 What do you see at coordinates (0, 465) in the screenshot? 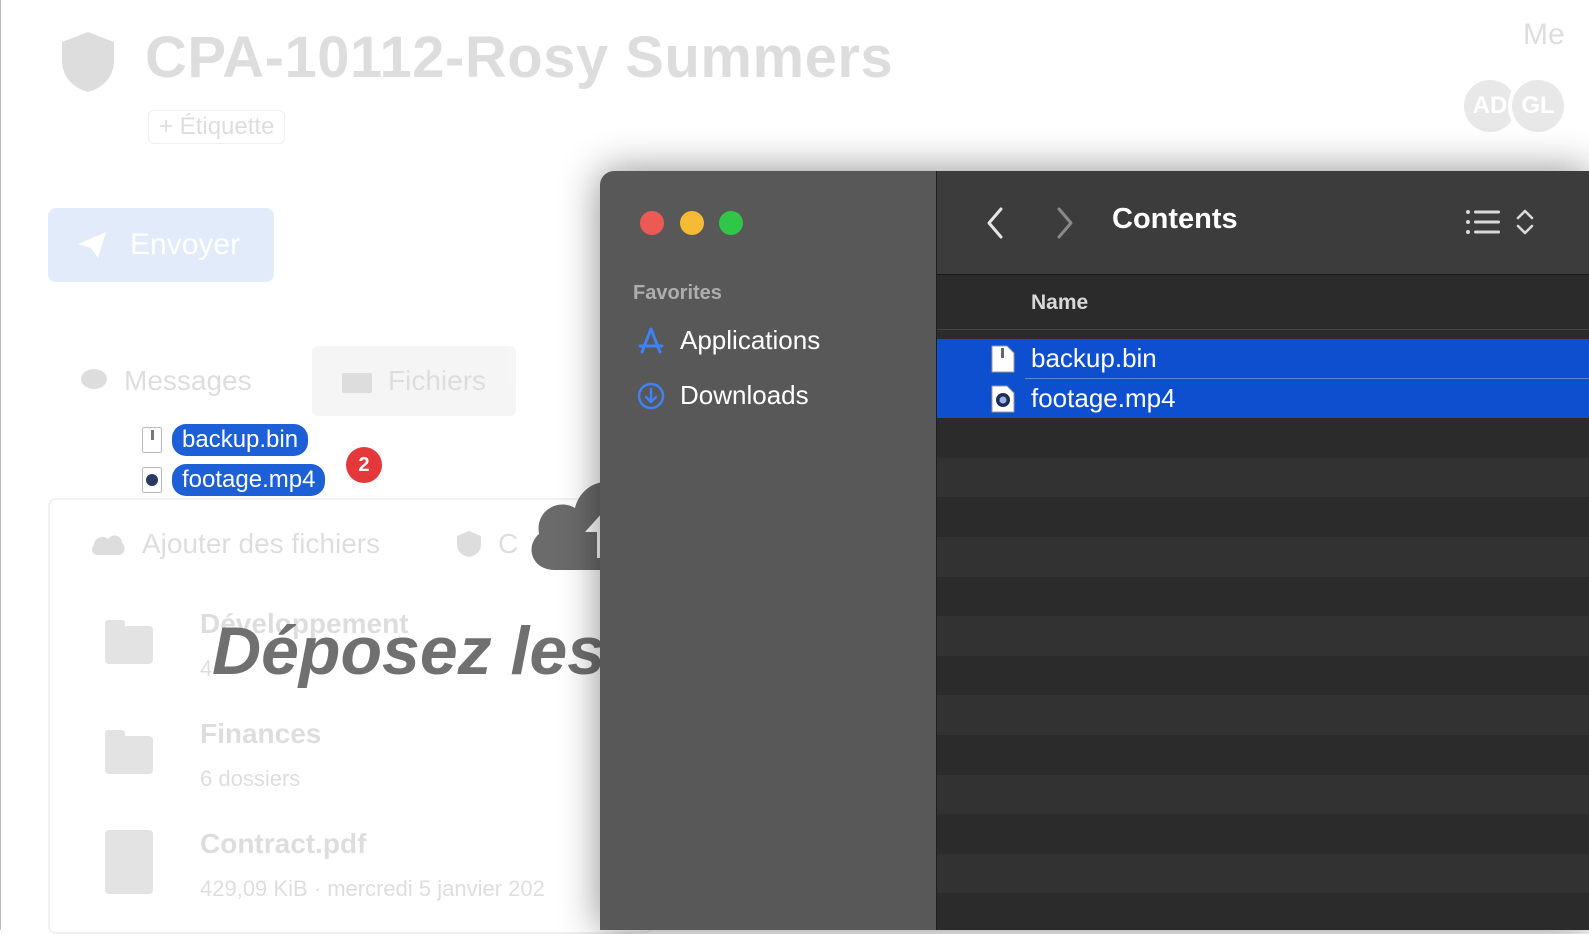
I see `window-edge` at bounding box center [0, 465].